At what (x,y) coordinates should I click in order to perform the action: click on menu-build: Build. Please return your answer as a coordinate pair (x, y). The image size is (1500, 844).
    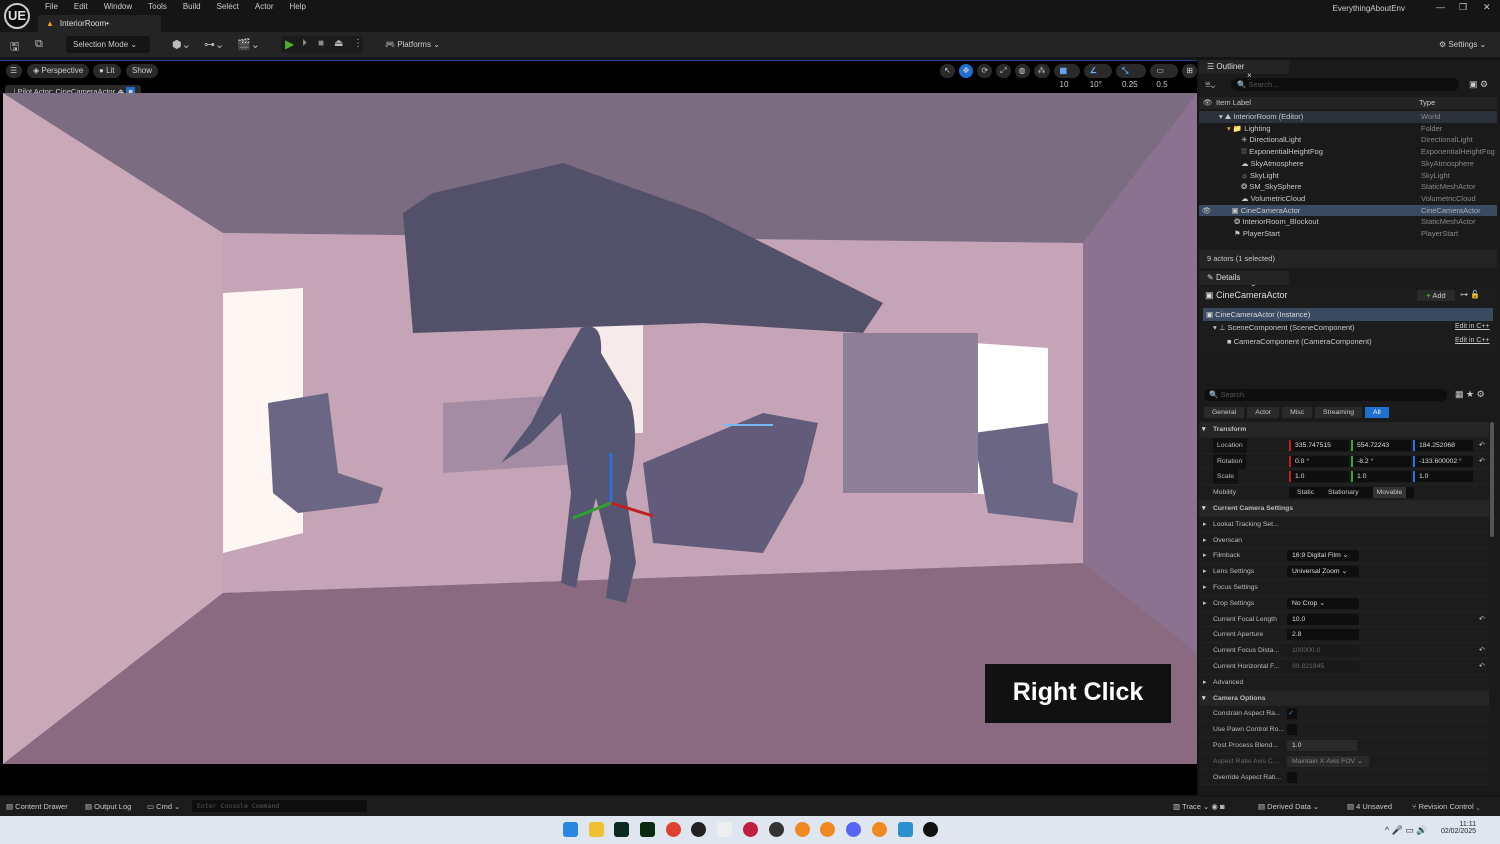
    Looking at the image, I should click on (193, 6).